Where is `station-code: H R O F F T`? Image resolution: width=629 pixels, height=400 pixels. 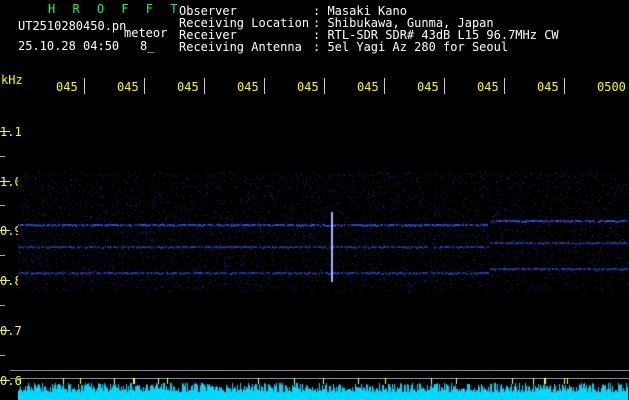
station-code: H R O F F T is located at coordinates (115, 9).